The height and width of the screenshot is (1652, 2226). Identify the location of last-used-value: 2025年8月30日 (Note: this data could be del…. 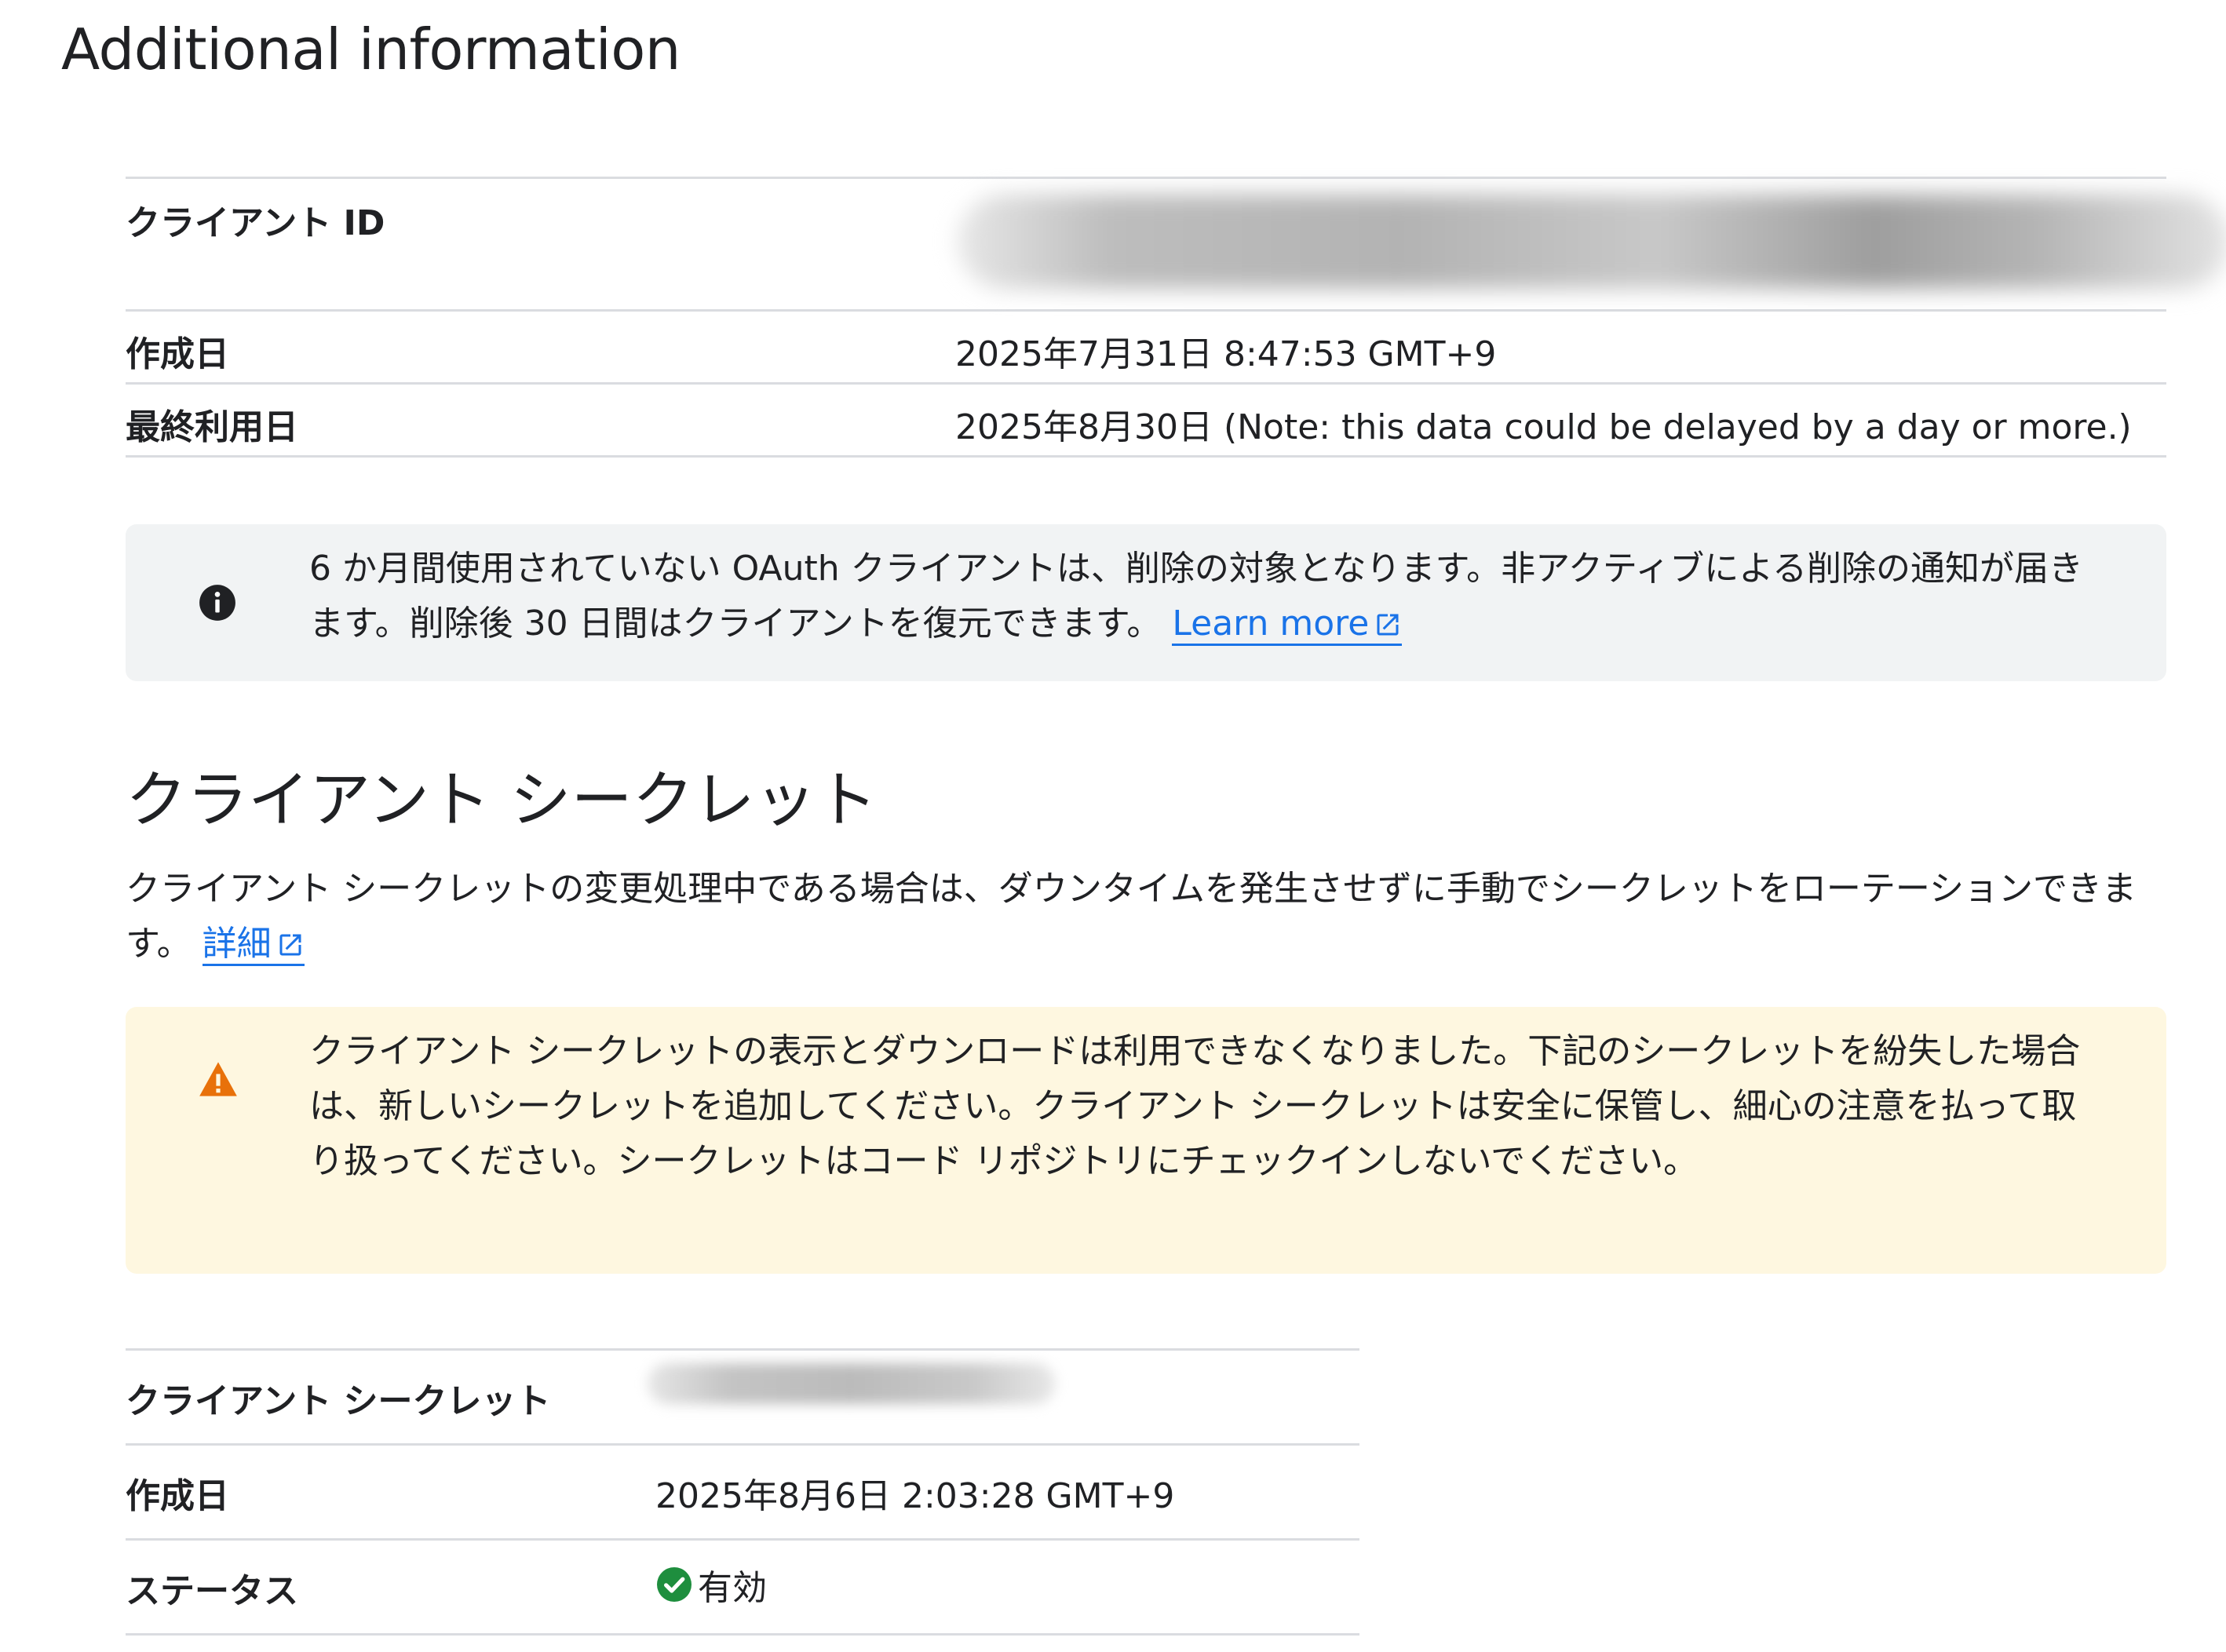
(1543, 427).